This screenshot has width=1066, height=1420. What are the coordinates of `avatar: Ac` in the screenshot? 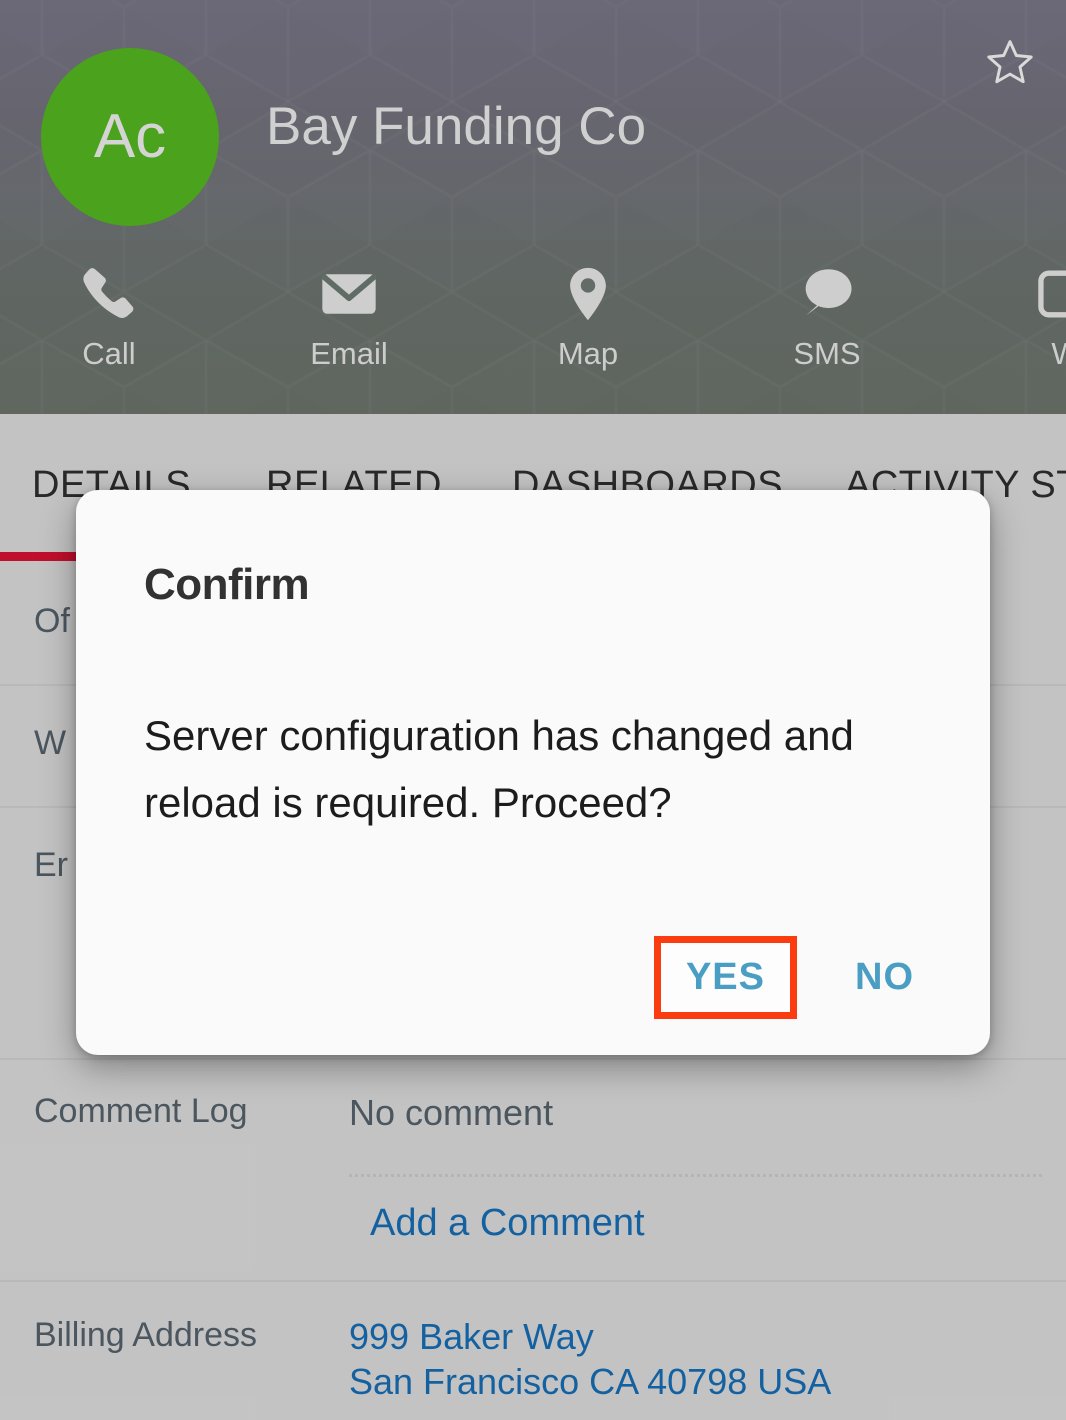 It's located at (130, 137).